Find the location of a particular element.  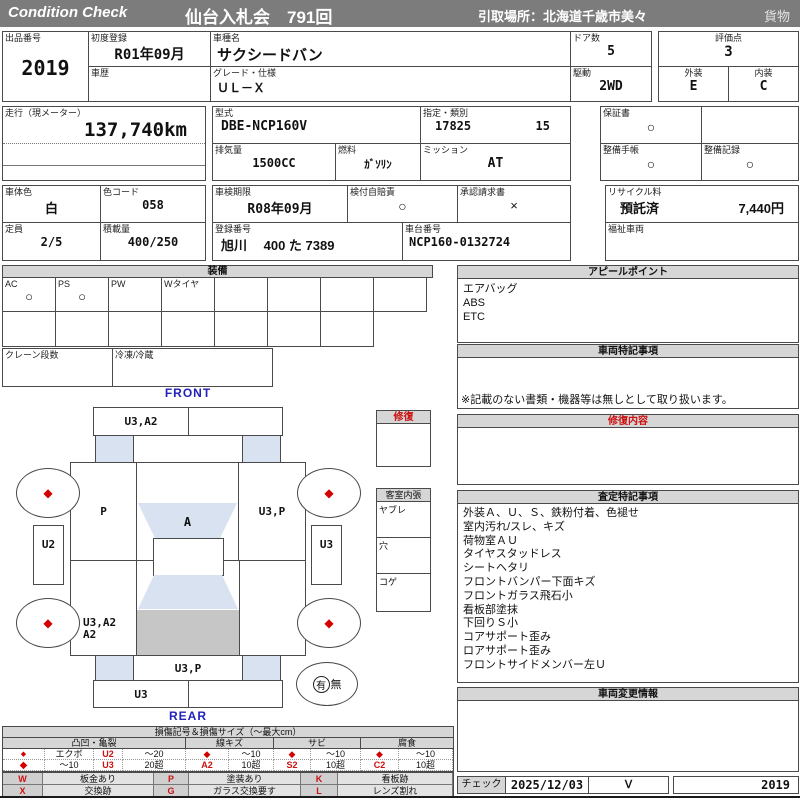

recycle-fee-label: リサイクル料 is located at coordinates (635, 192).